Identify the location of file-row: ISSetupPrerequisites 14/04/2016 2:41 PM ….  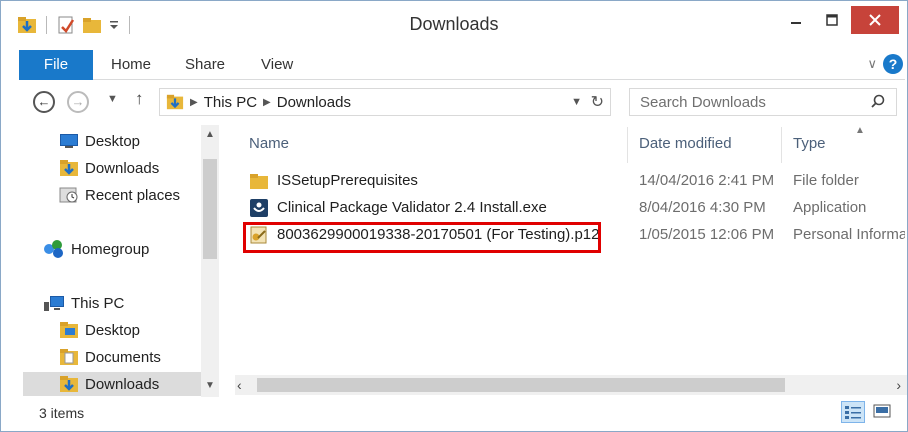
(576, 181).